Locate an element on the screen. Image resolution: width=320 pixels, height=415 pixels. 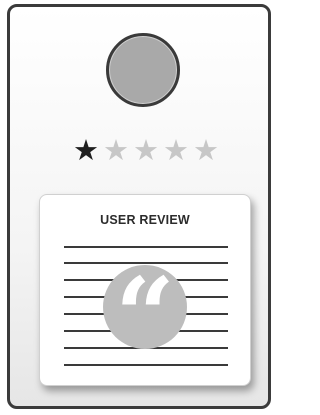
quote-icon: “ is located at coordinates (145, 315).